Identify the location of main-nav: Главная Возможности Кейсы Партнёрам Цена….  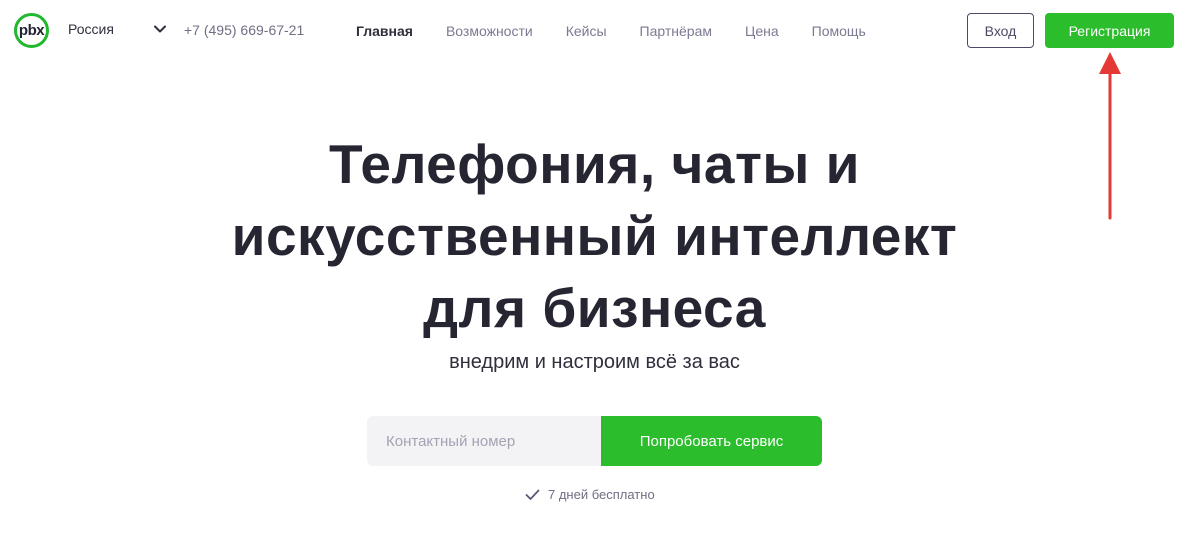
(627, 31).